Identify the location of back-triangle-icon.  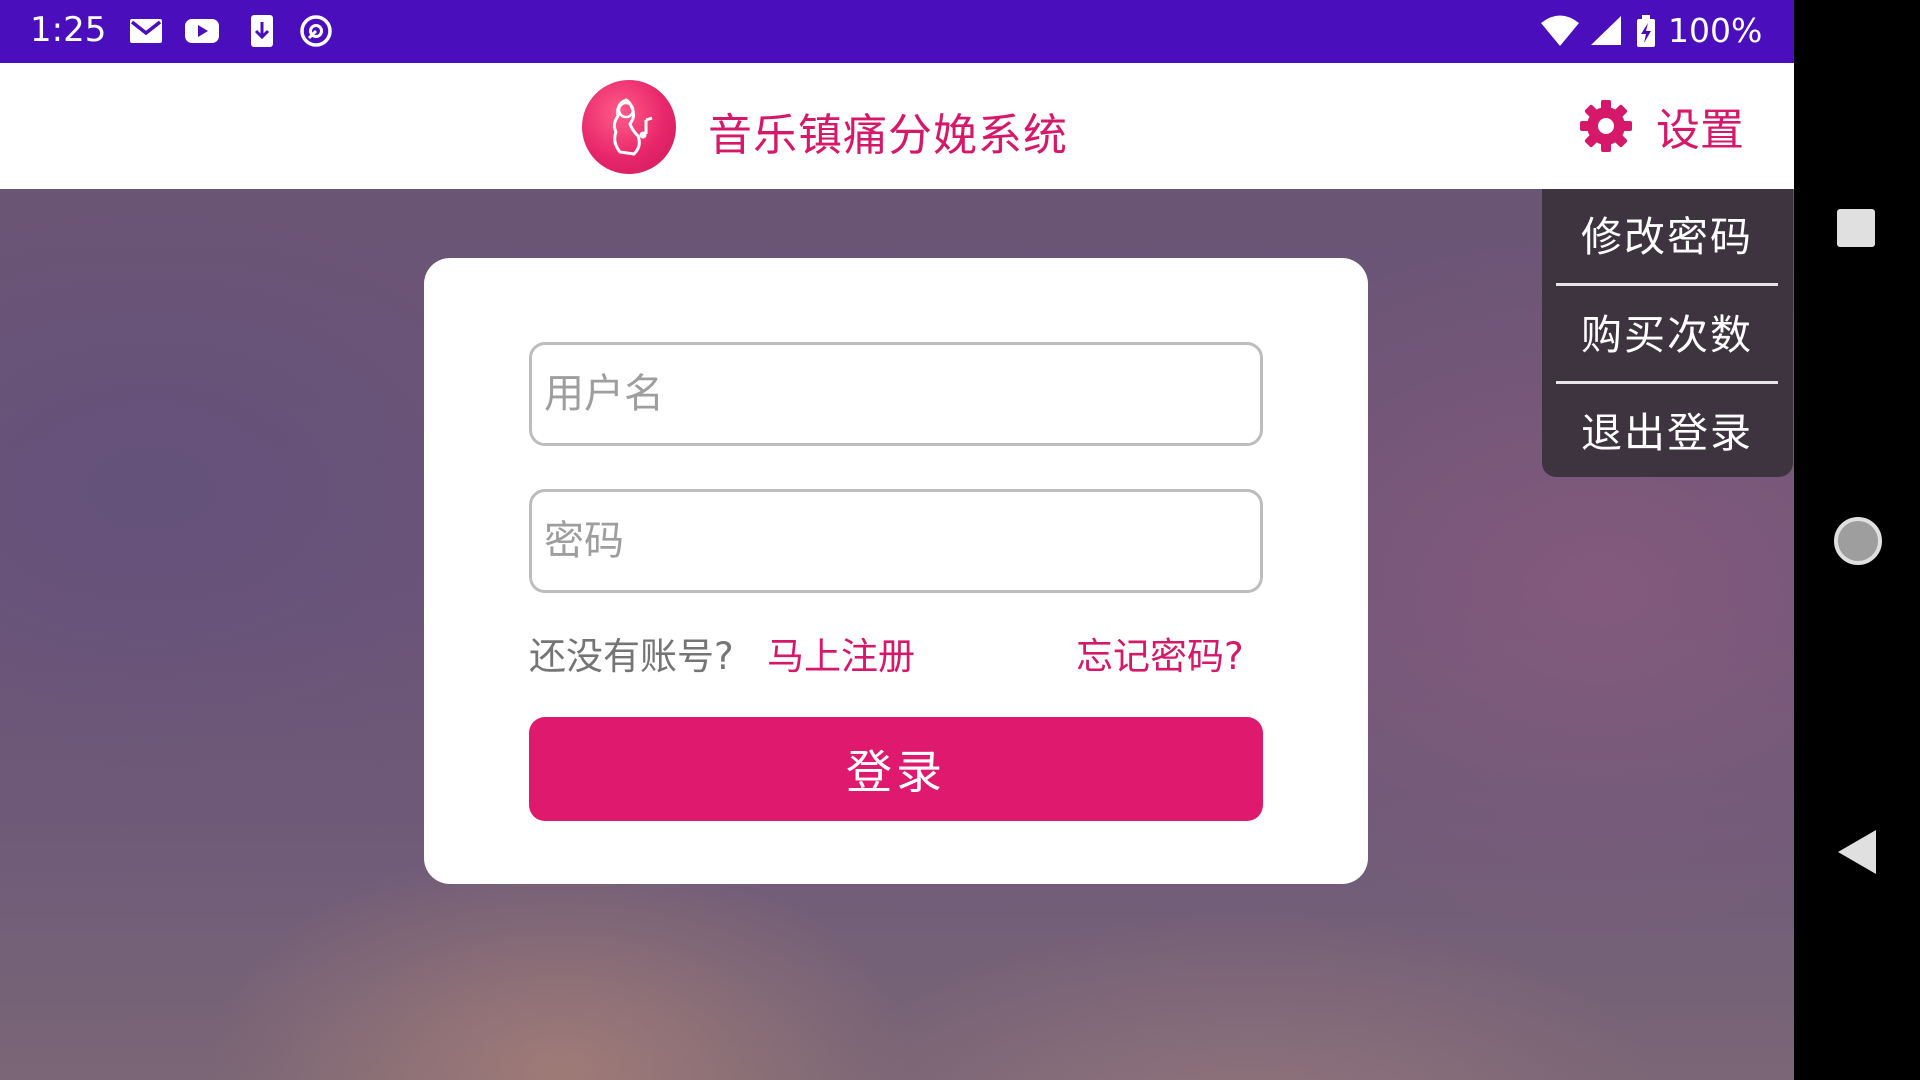
(1857, 852).